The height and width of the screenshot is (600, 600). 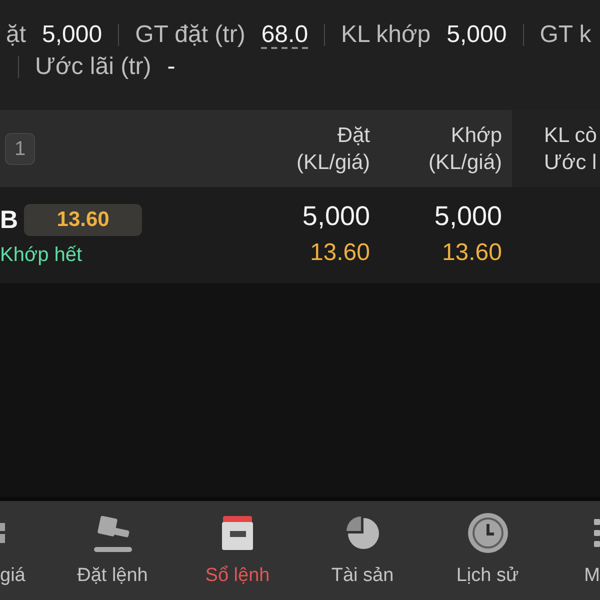 I want to click on pie-chart-icon, so click(x=363, y=533).